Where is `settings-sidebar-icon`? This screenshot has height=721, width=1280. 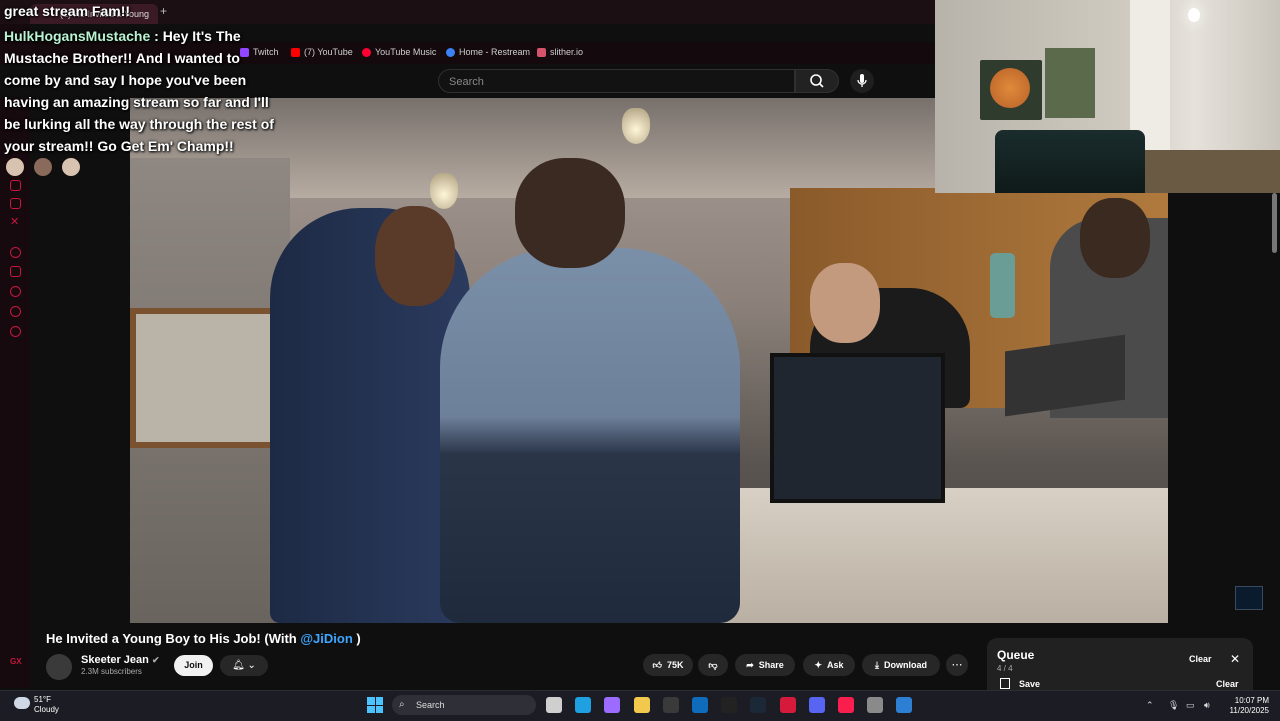 settings-sidebar-icon is located at coordinates (15, 331).